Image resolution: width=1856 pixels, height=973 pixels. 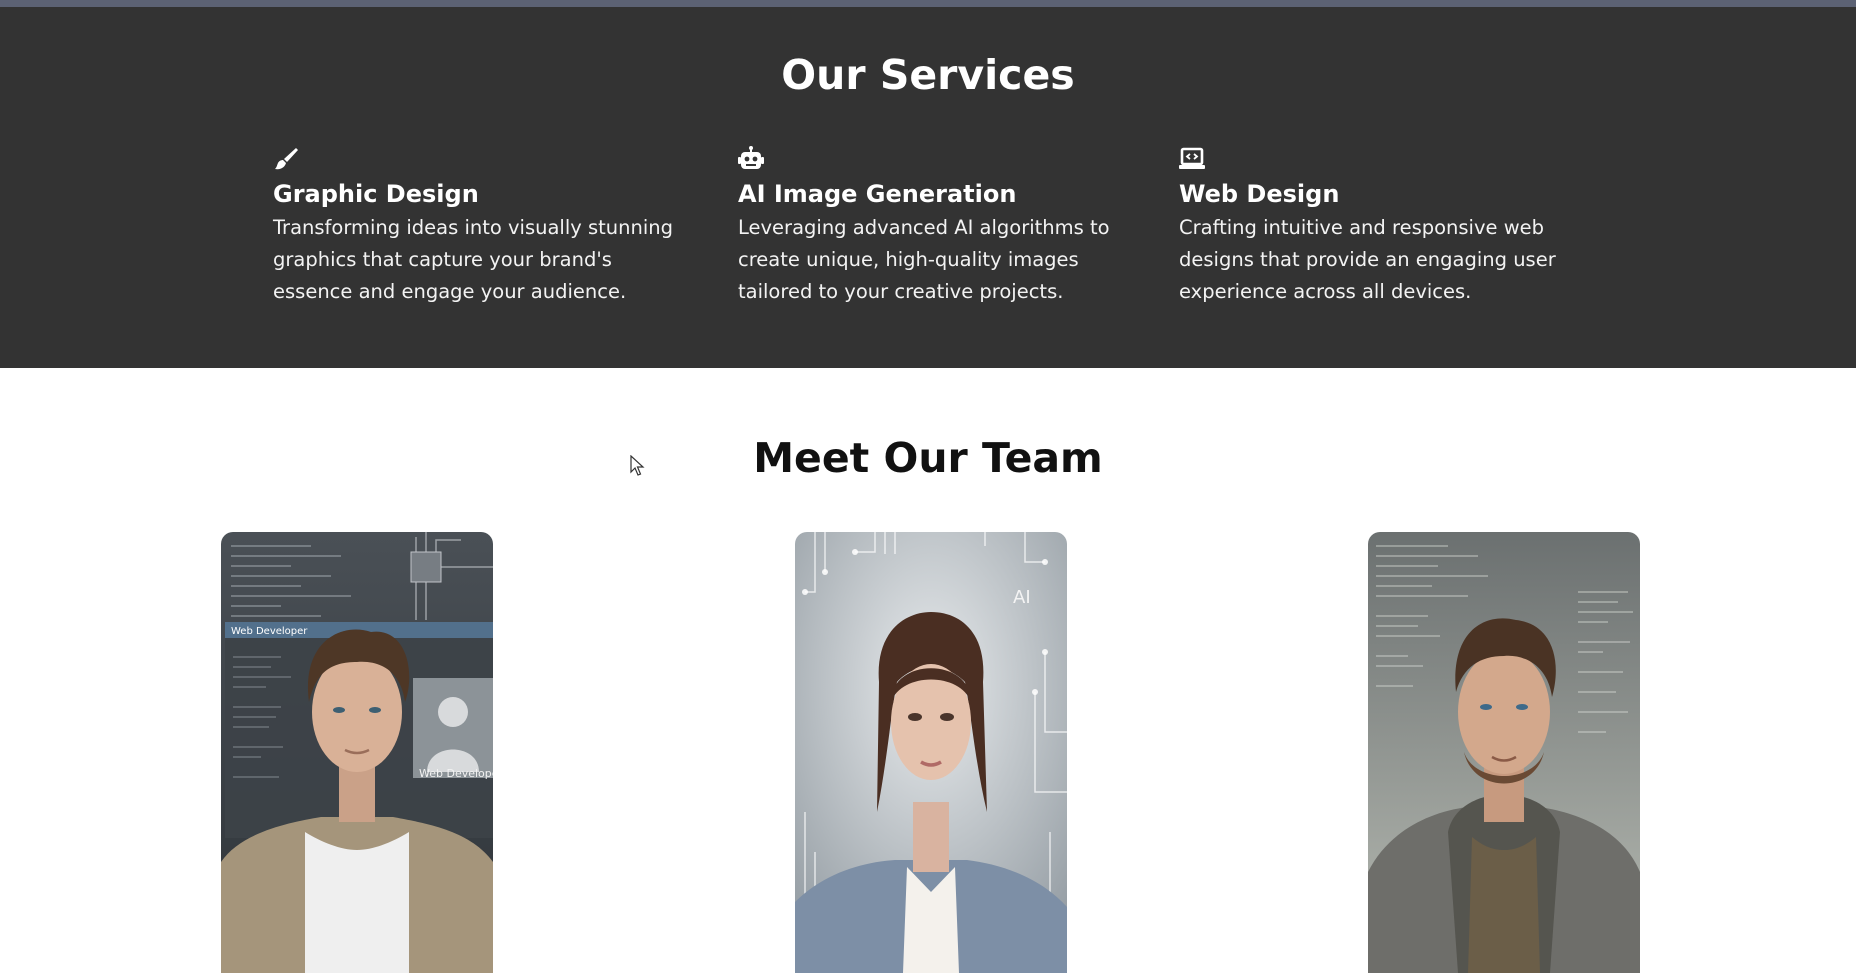 I want to click on team-member-photo-2: AI, so click(x=931, y=752).